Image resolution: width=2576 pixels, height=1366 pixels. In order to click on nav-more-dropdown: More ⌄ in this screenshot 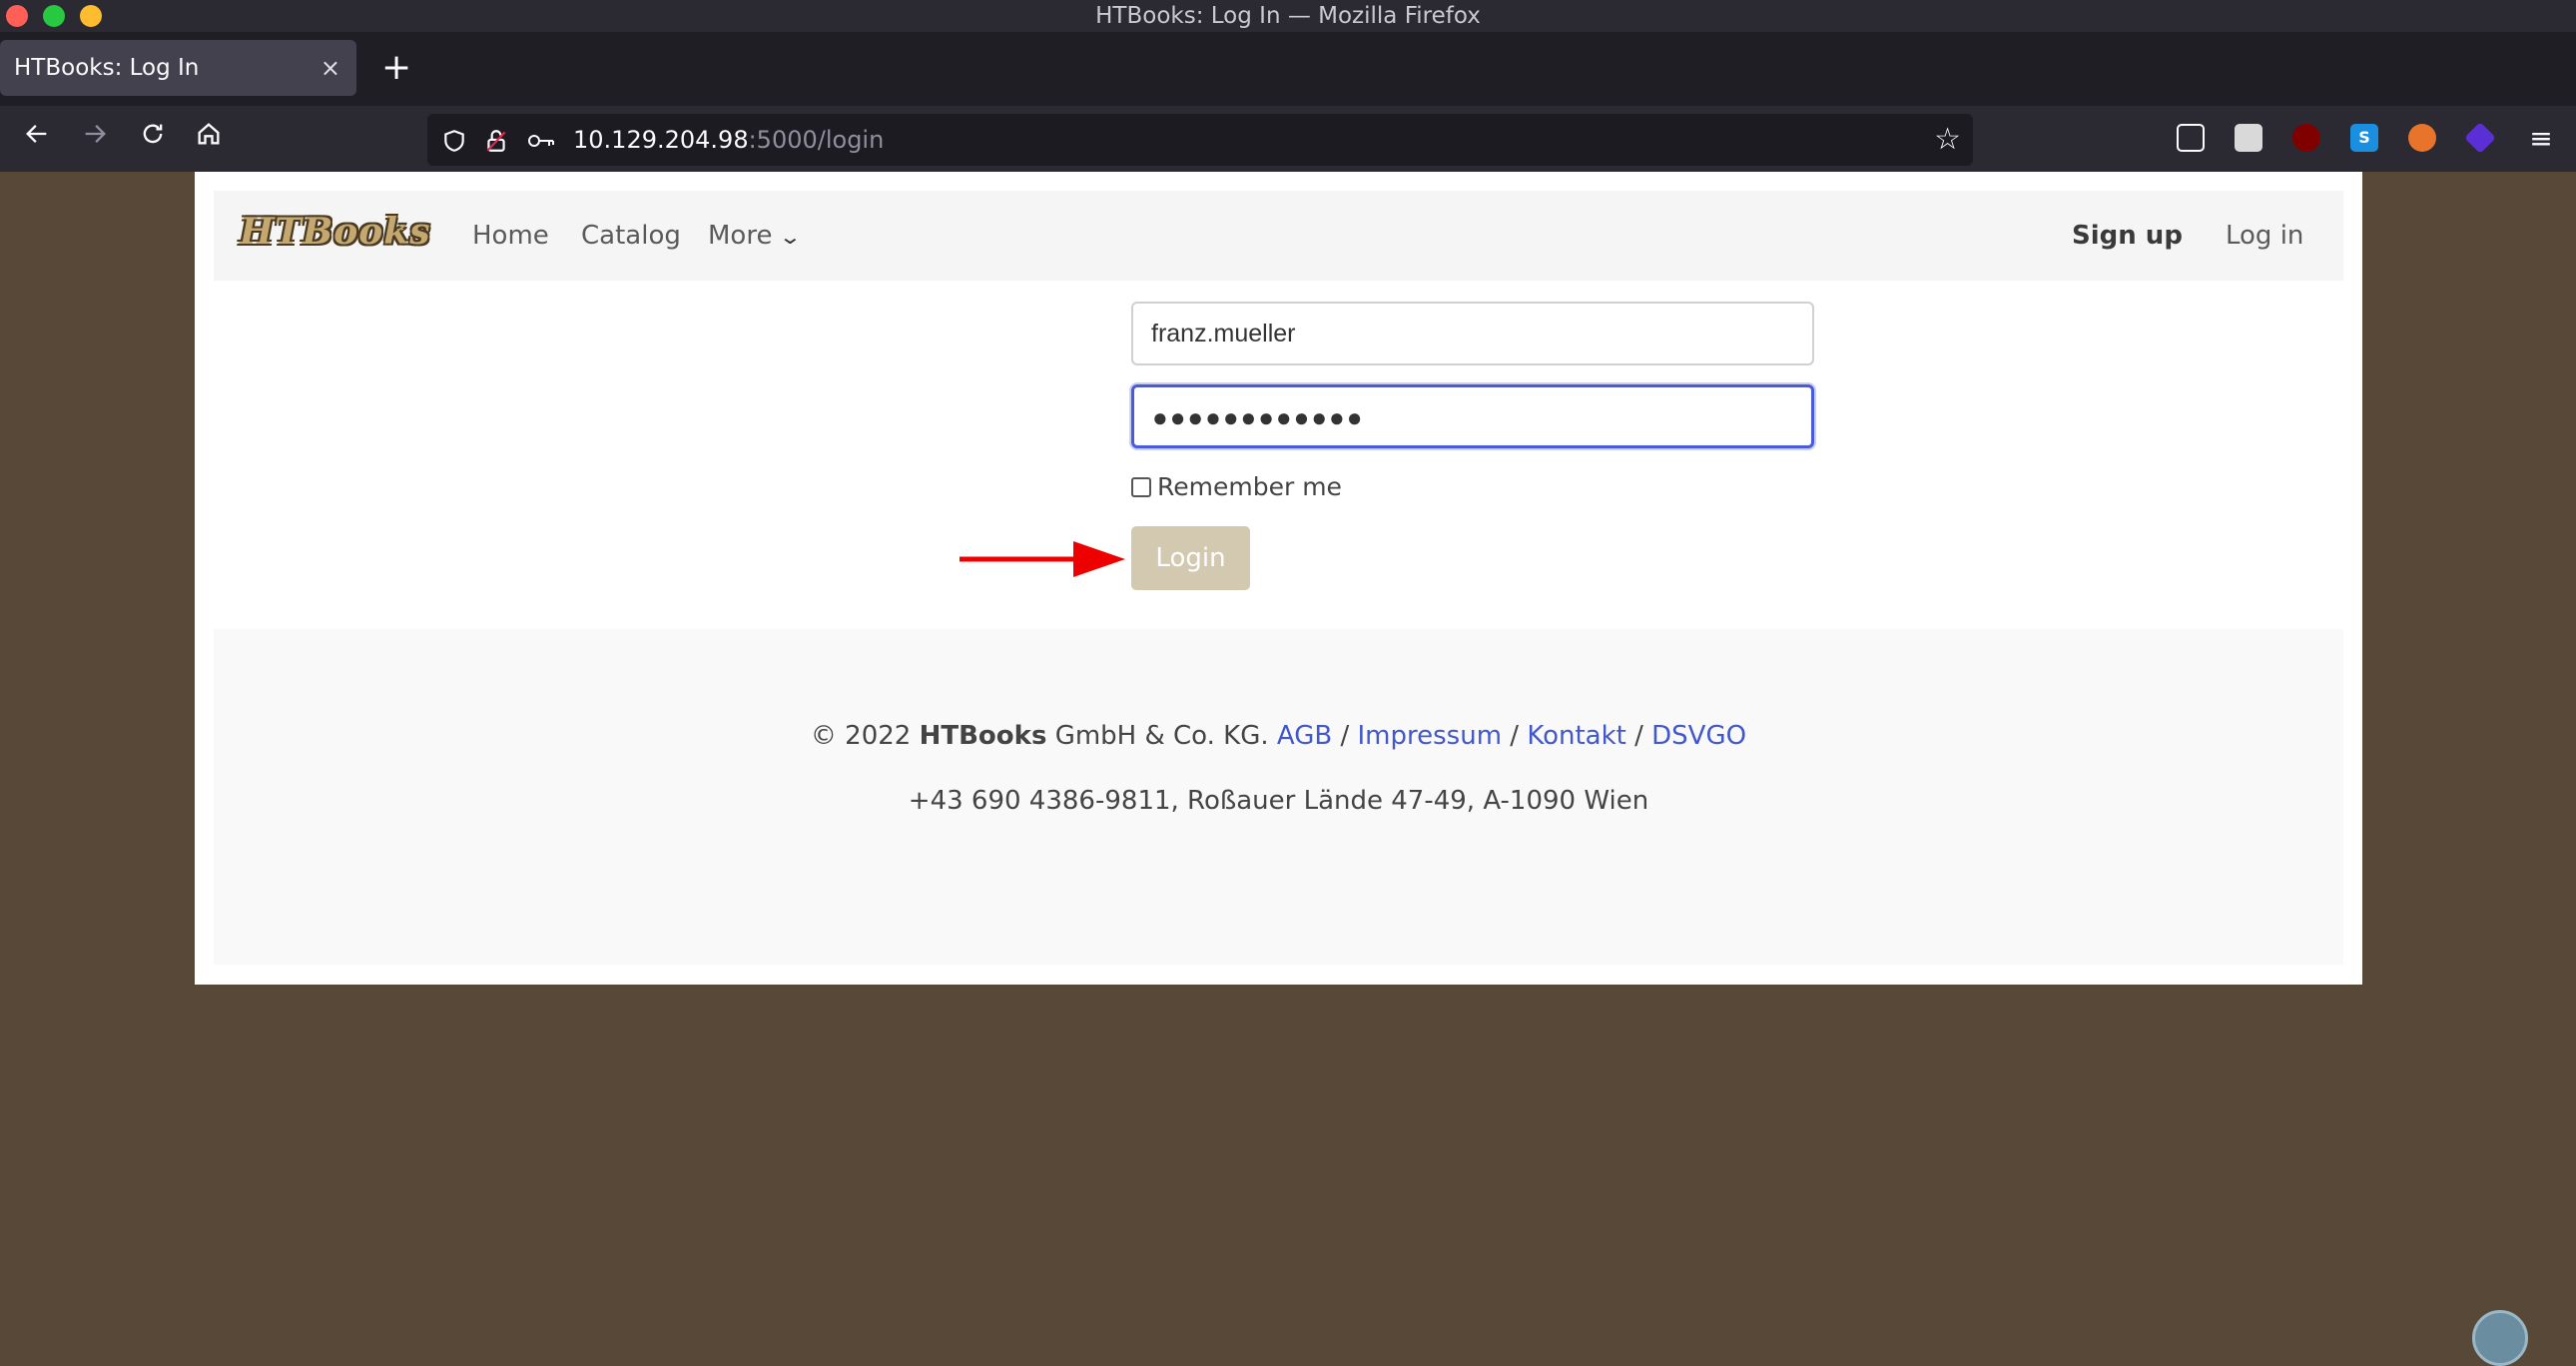, I will do `click(755, 236)`.